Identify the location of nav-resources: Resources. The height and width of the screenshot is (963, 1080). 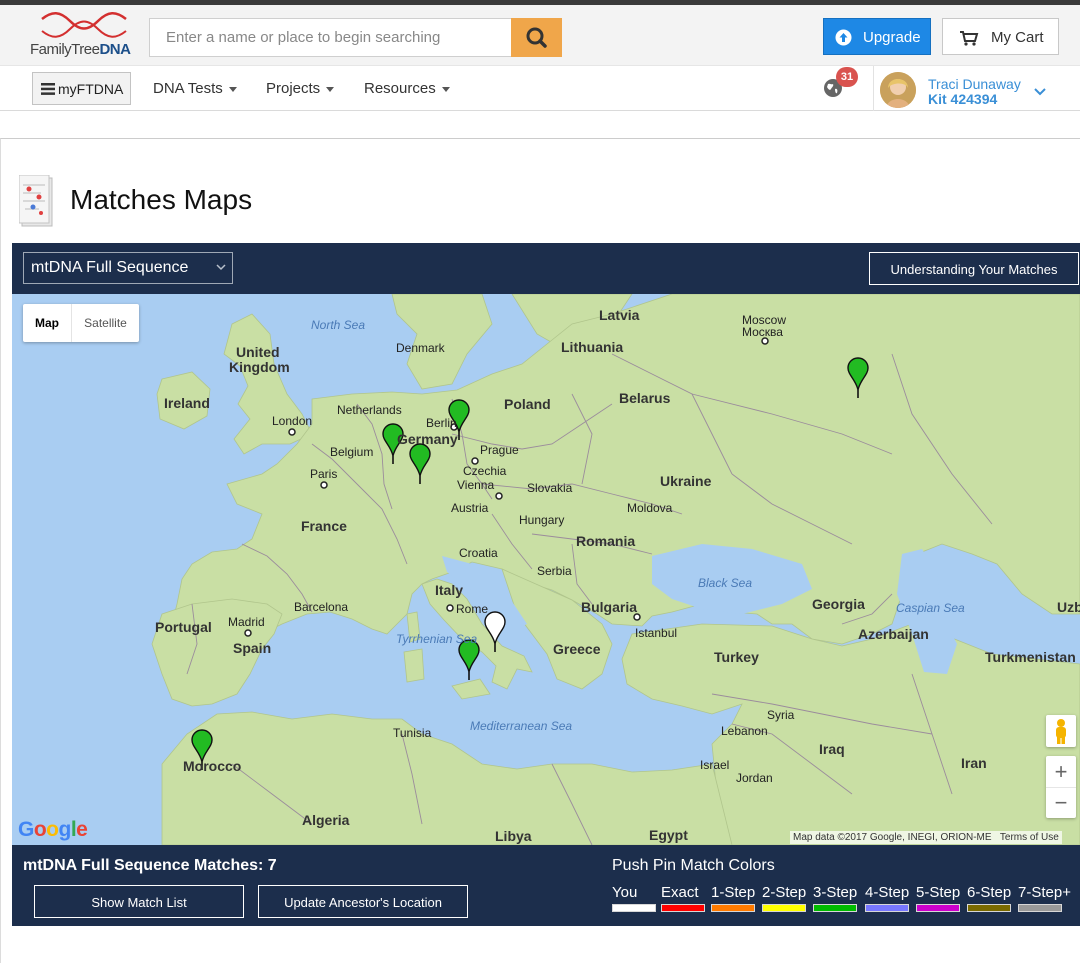
(407, 88).